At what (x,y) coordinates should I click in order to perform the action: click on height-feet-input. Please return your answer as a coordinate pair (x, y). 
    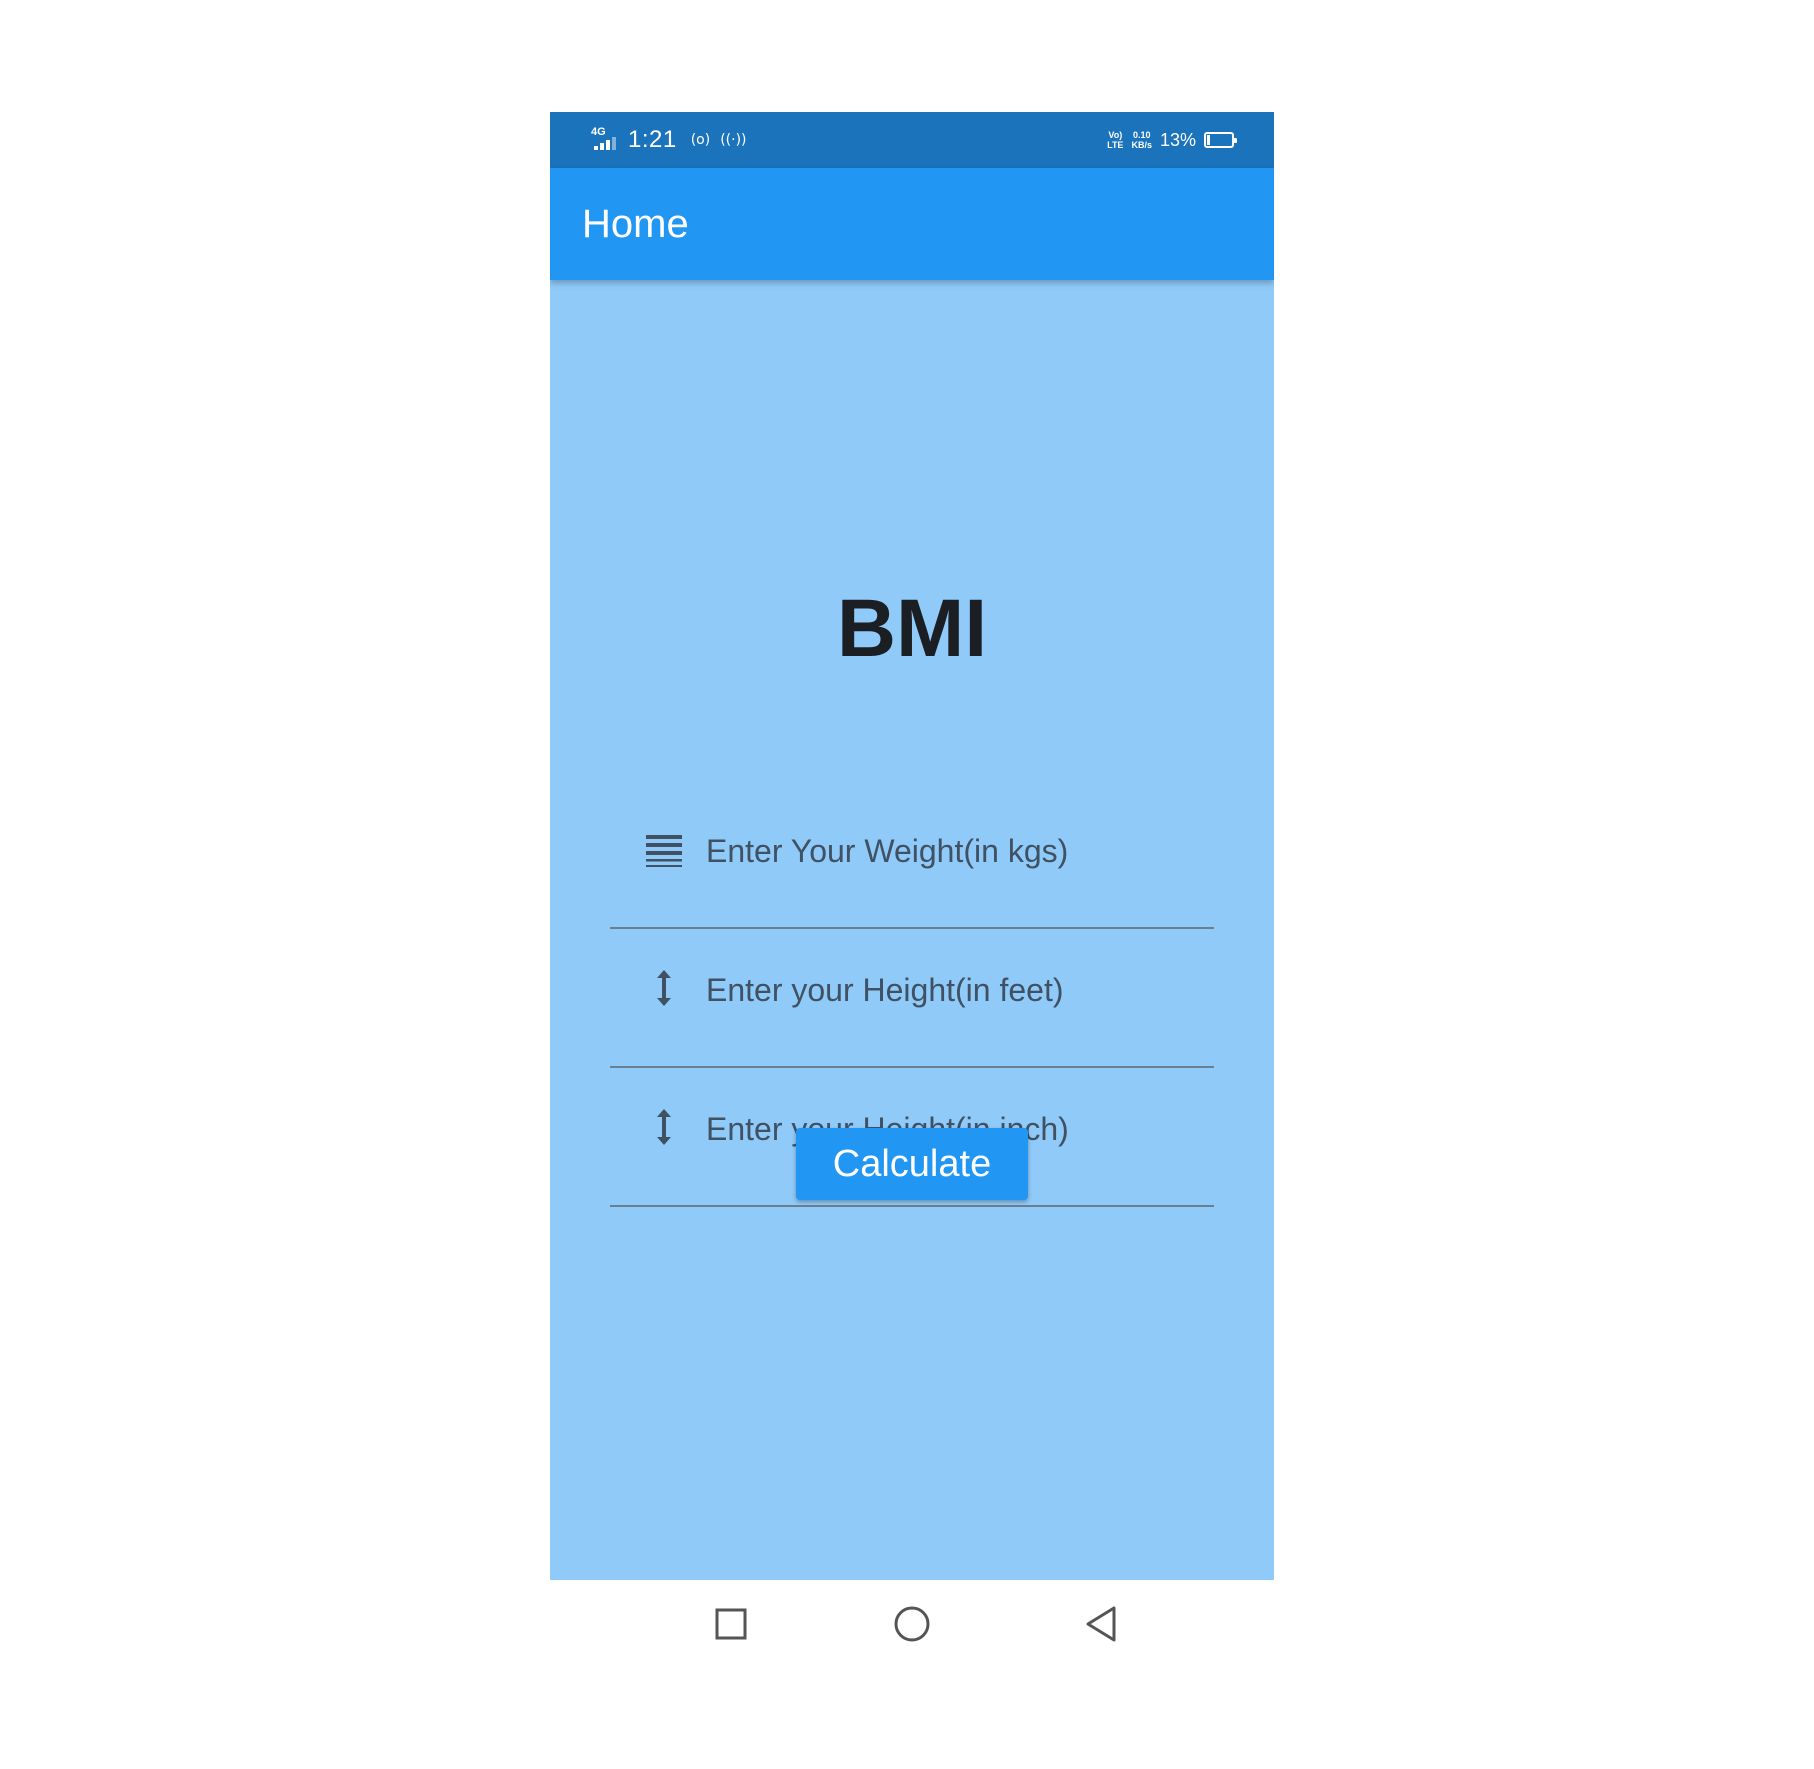
    Looking at the image, I should click on (956, 990).